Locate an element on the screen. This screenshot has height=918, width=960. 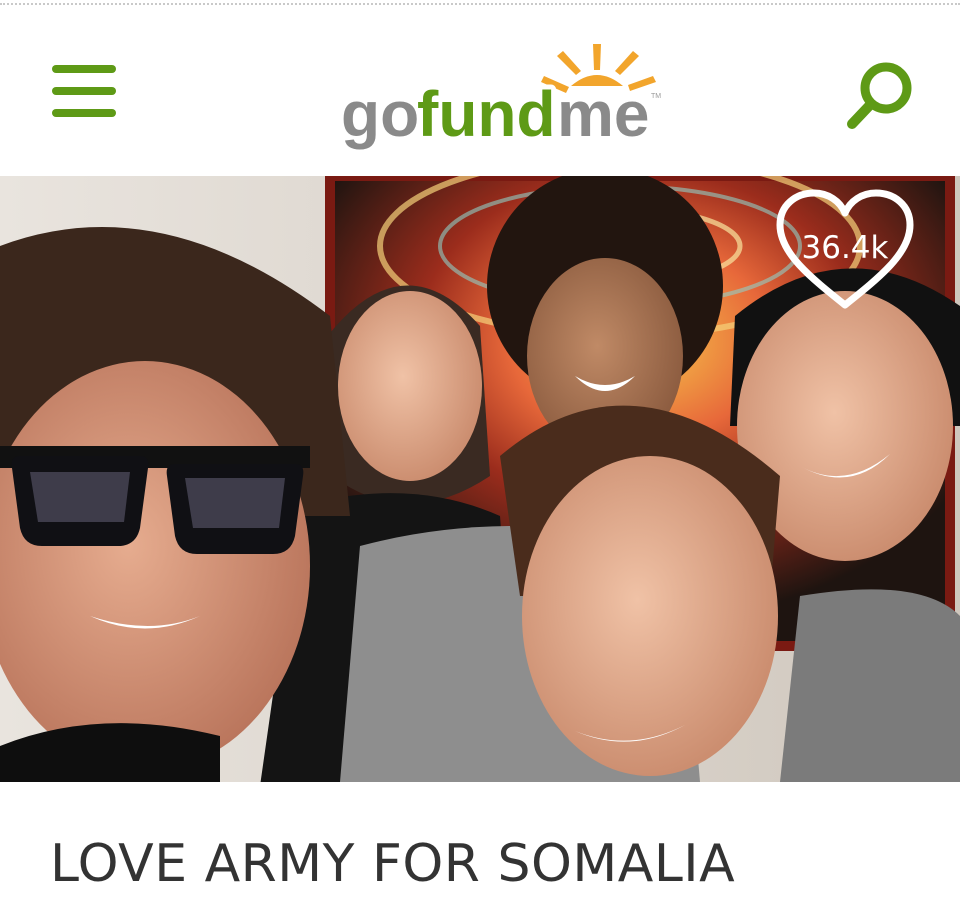
top-divider is located at coordinates (480, 4).